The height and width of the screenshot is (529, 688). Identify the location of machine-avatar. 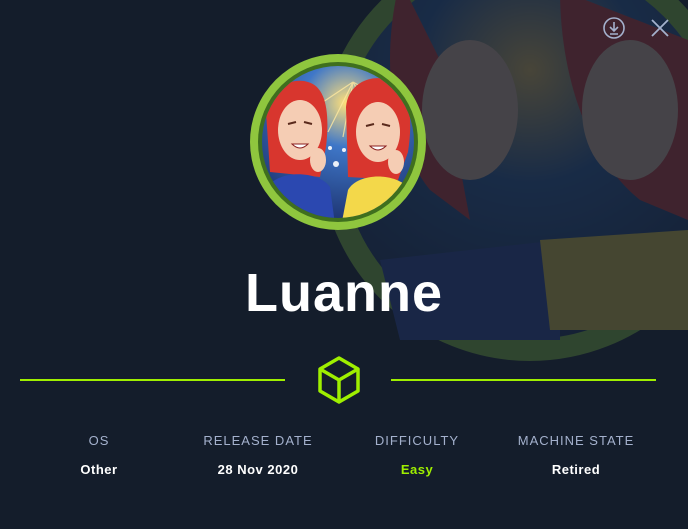
(338, 142).